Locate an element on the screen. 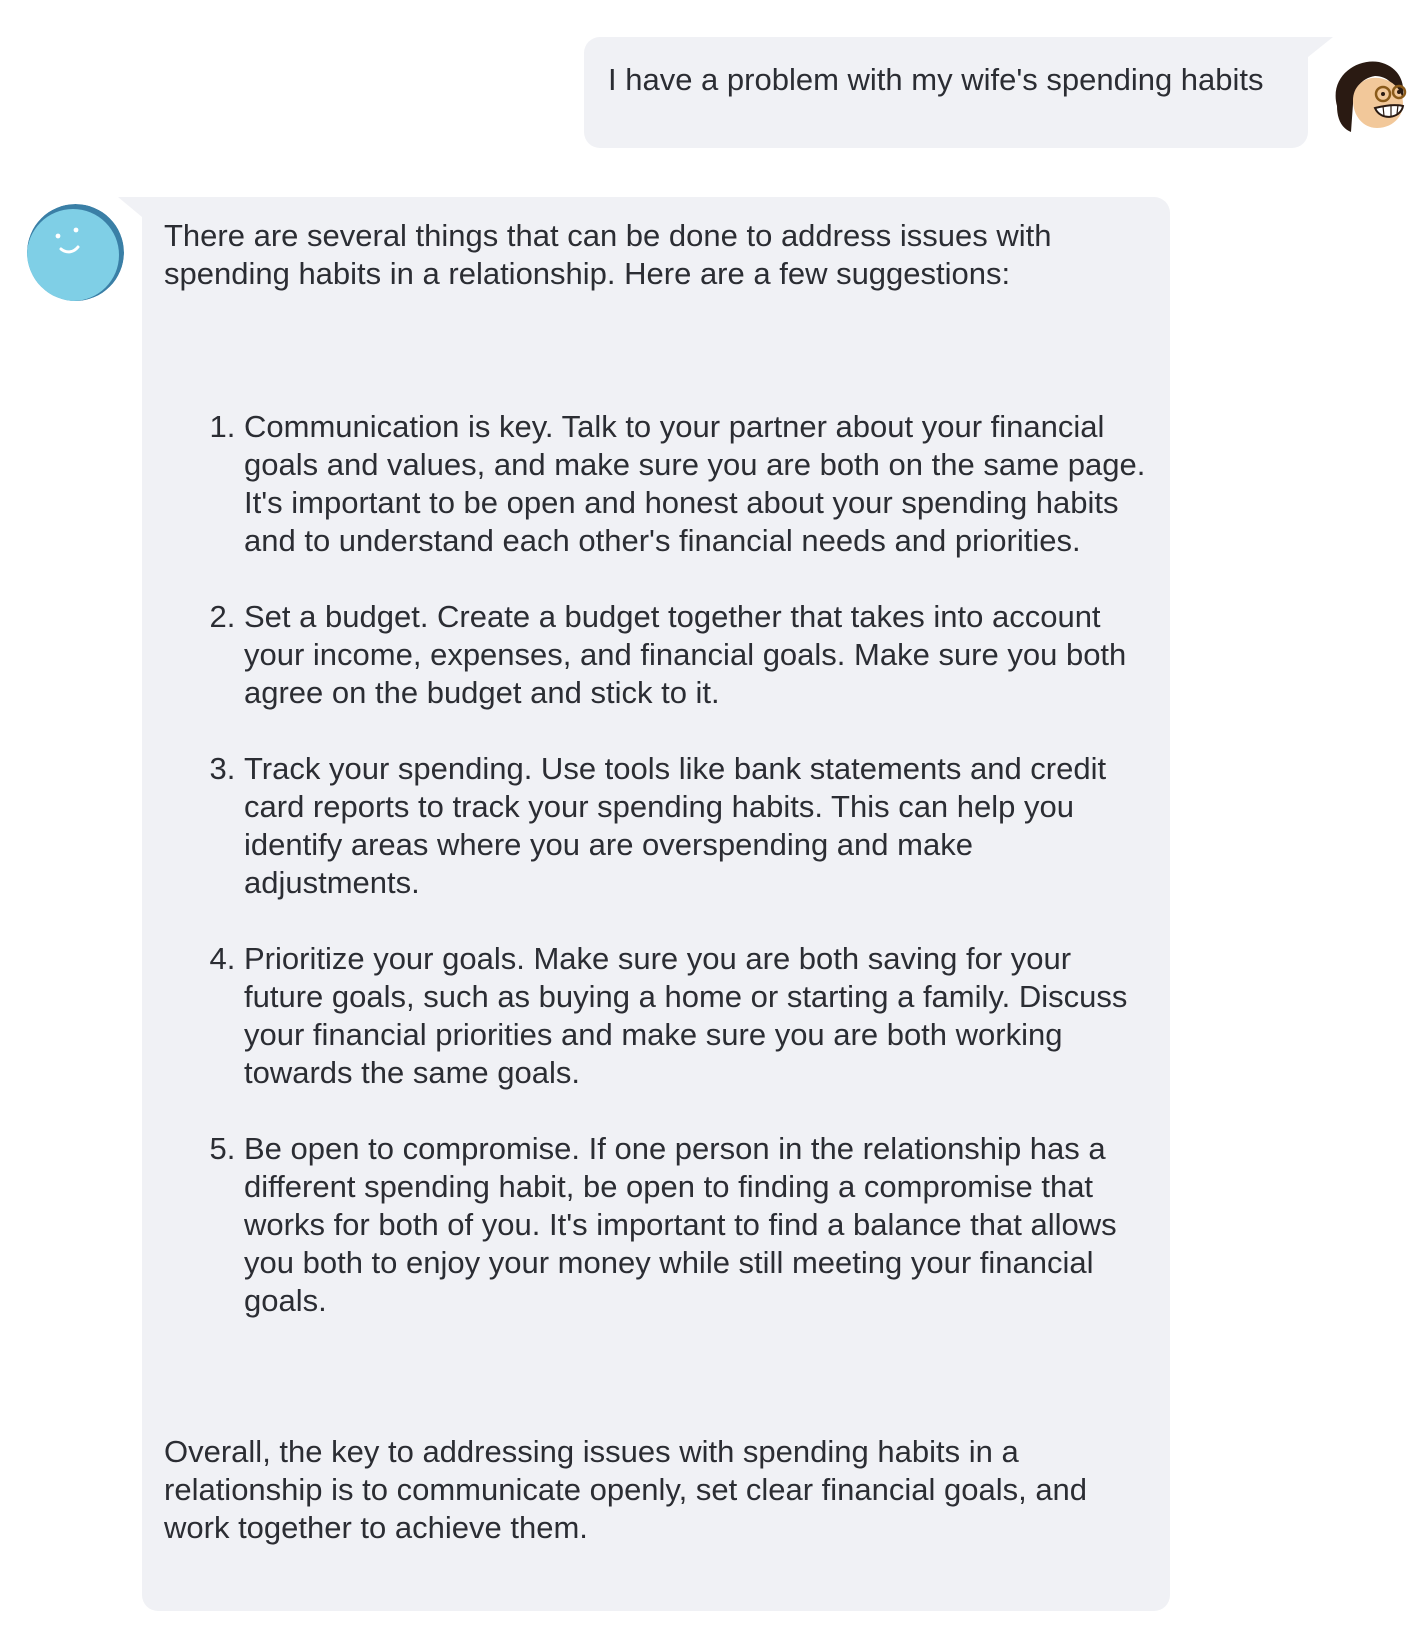 This screenshot has height=1644, width=1428. user-cartoon-avatar-icon is located at coordinates (1367, 96).